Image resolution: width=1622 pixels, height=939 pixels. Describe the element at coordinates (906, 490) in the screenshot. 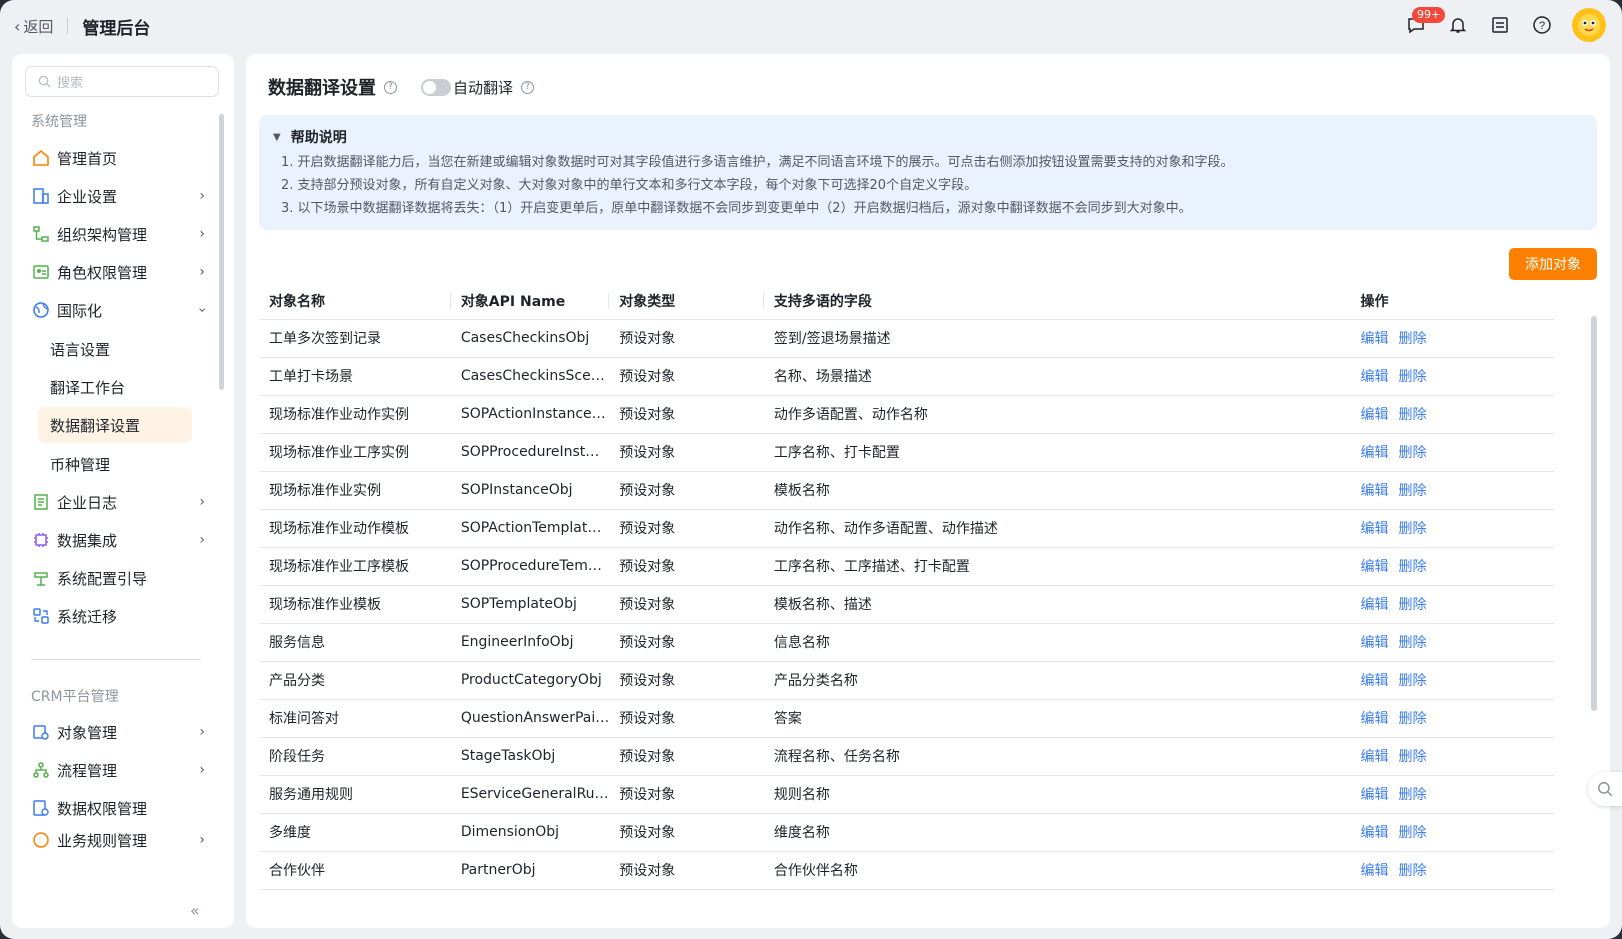

I see `table-row: 现场标准作业实例 SOPInstanceObj 预设对象 模板名称 编辑 删除` at that location.